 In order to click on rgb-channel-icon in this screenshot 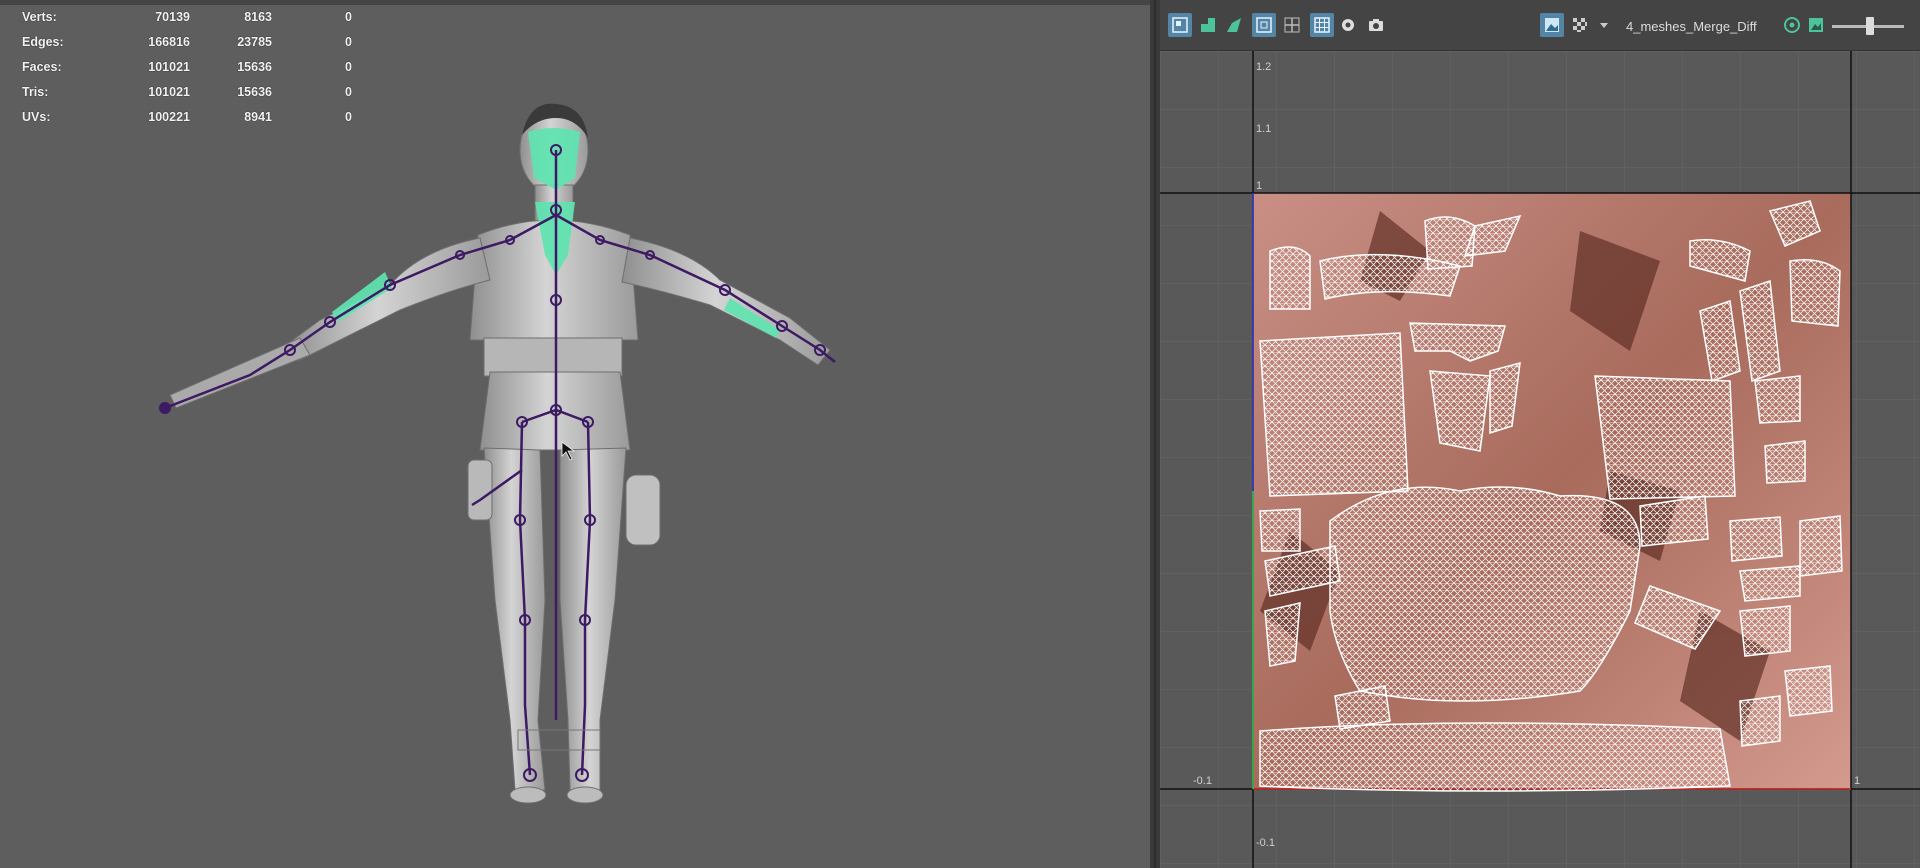, I will do `click(1792, 25)`.